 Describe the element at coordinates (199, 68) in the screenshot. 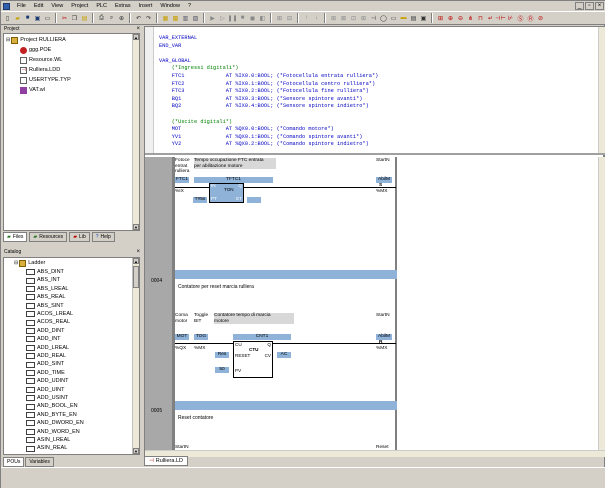

I see `code-line: (*Ingressi digitali*)` at that location.